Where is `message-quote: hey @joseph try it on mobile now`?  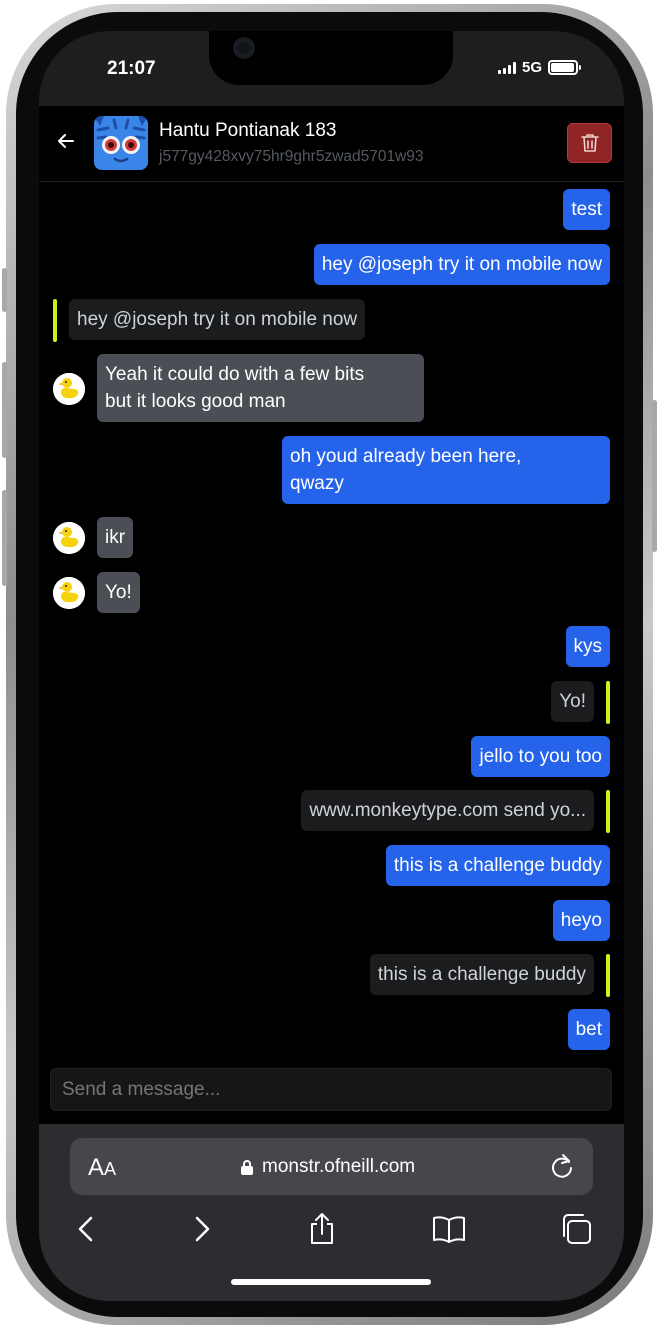 message-quote: hey @joseph try it on mobile now is located at coordinates (217, 319).